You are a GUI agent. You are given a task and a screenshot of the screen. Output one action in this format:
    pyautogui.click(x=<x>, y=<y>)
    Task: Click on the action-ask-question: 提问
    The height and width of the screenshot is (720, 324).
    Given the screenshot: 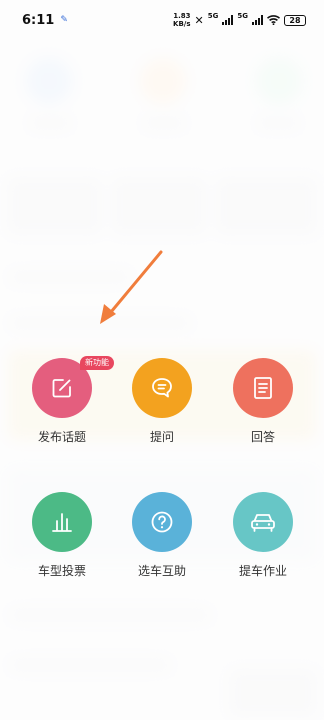 What is the action you would take?
    pyautogui.click(x=162, y=401)
    